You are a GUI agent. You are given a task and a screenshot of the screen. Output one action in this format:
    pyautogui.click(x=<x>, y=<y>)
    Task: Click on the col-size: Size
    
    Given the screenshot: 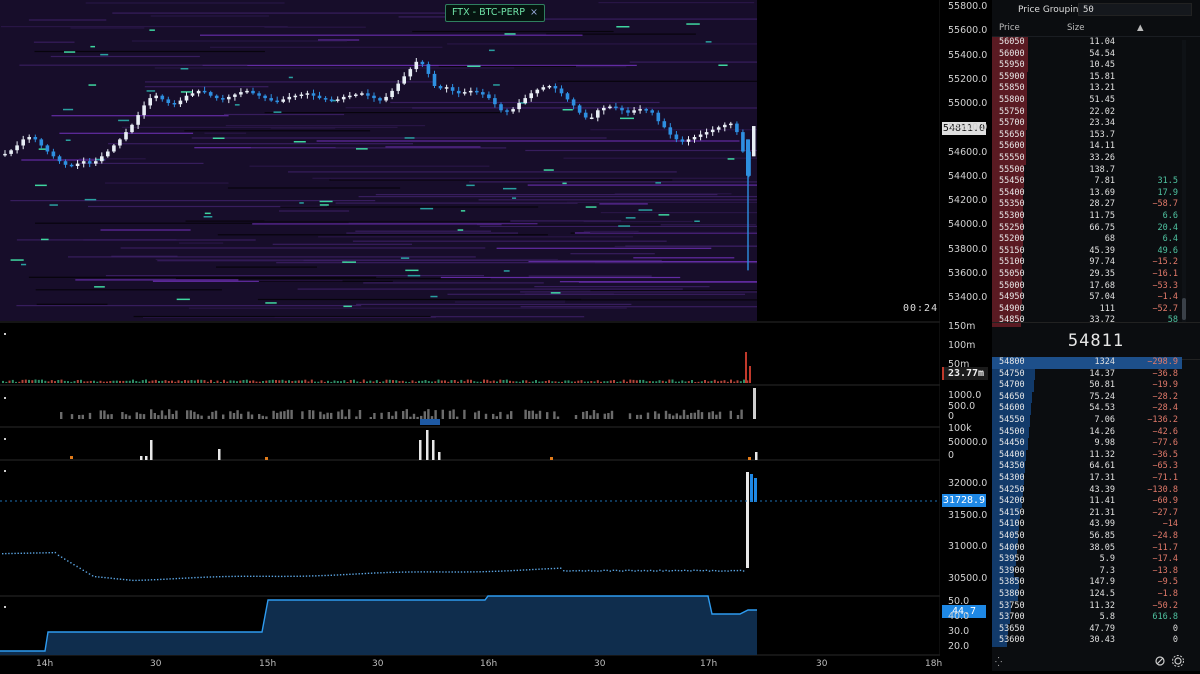 What is the action you would take?
    pyautogui.click(x=1075, y=28)
    